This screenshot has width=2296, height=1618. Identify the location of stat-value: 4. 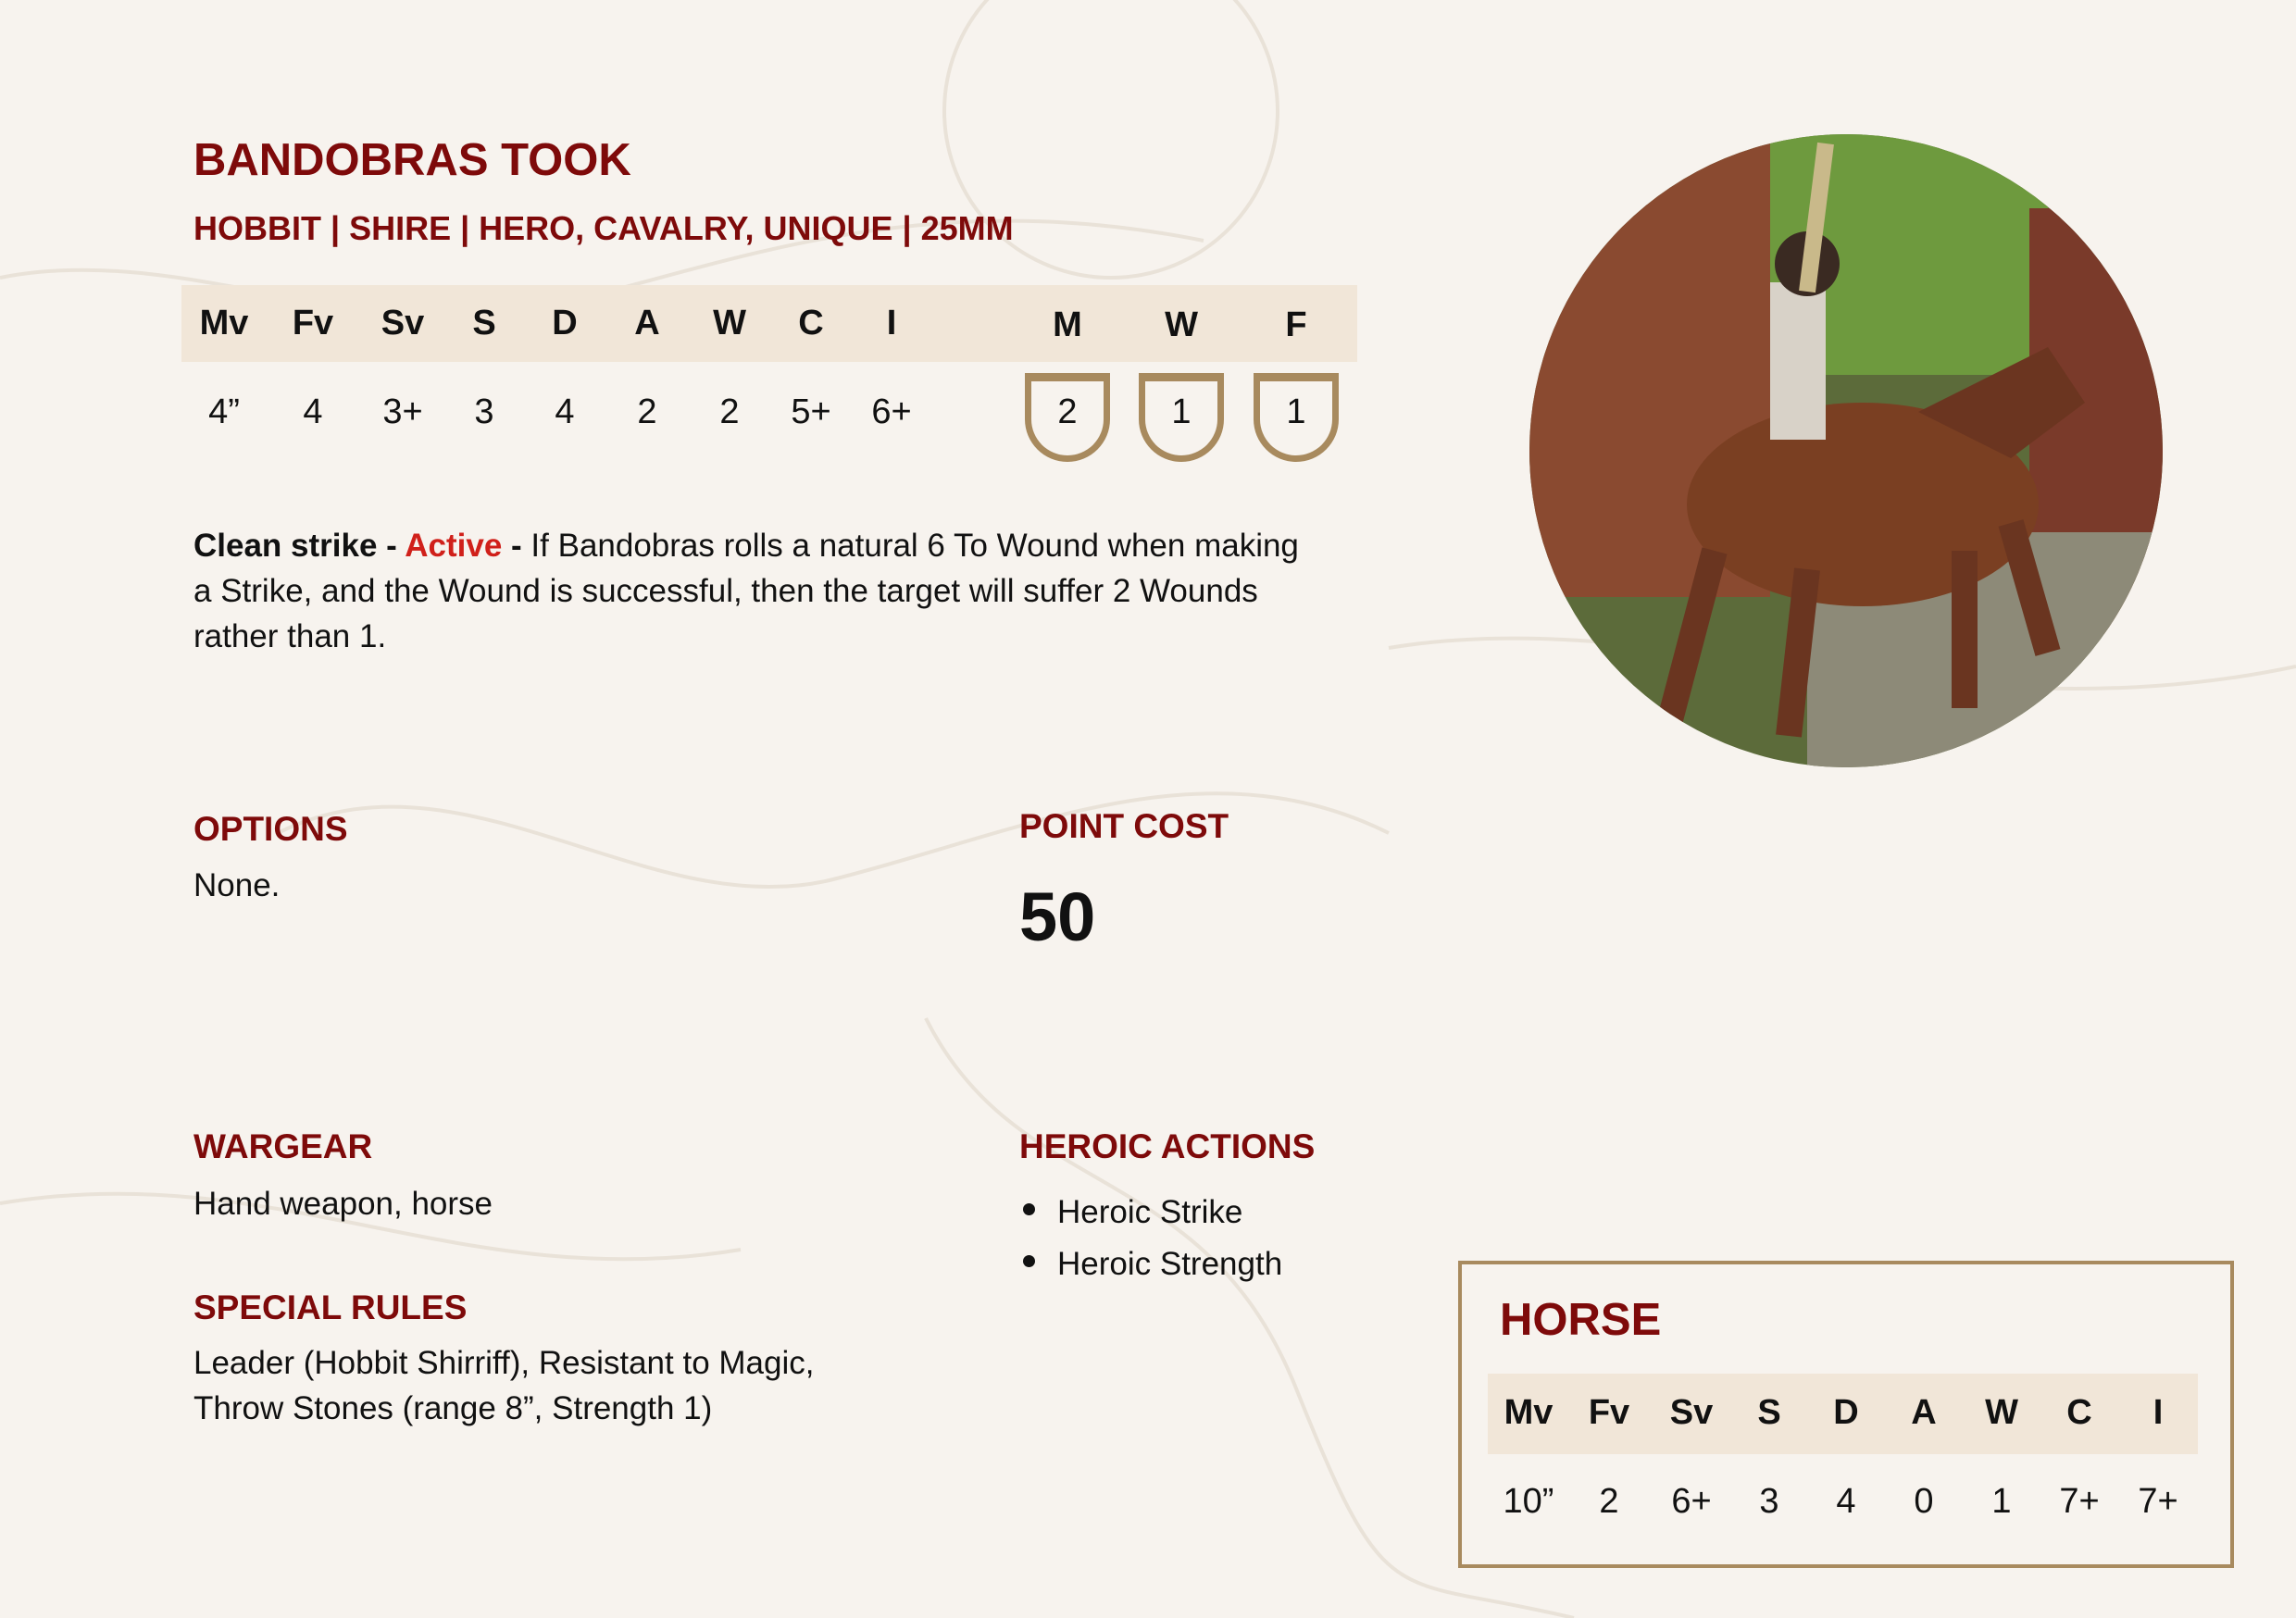
(313, 411).